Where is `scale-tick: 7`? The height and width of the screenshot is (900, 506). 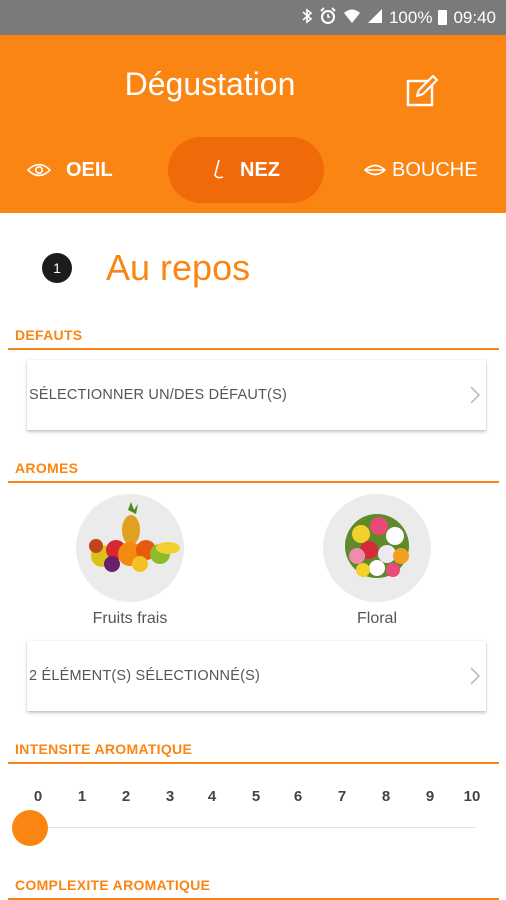
scale-tick: 7 is located at coordinates (342, 796).